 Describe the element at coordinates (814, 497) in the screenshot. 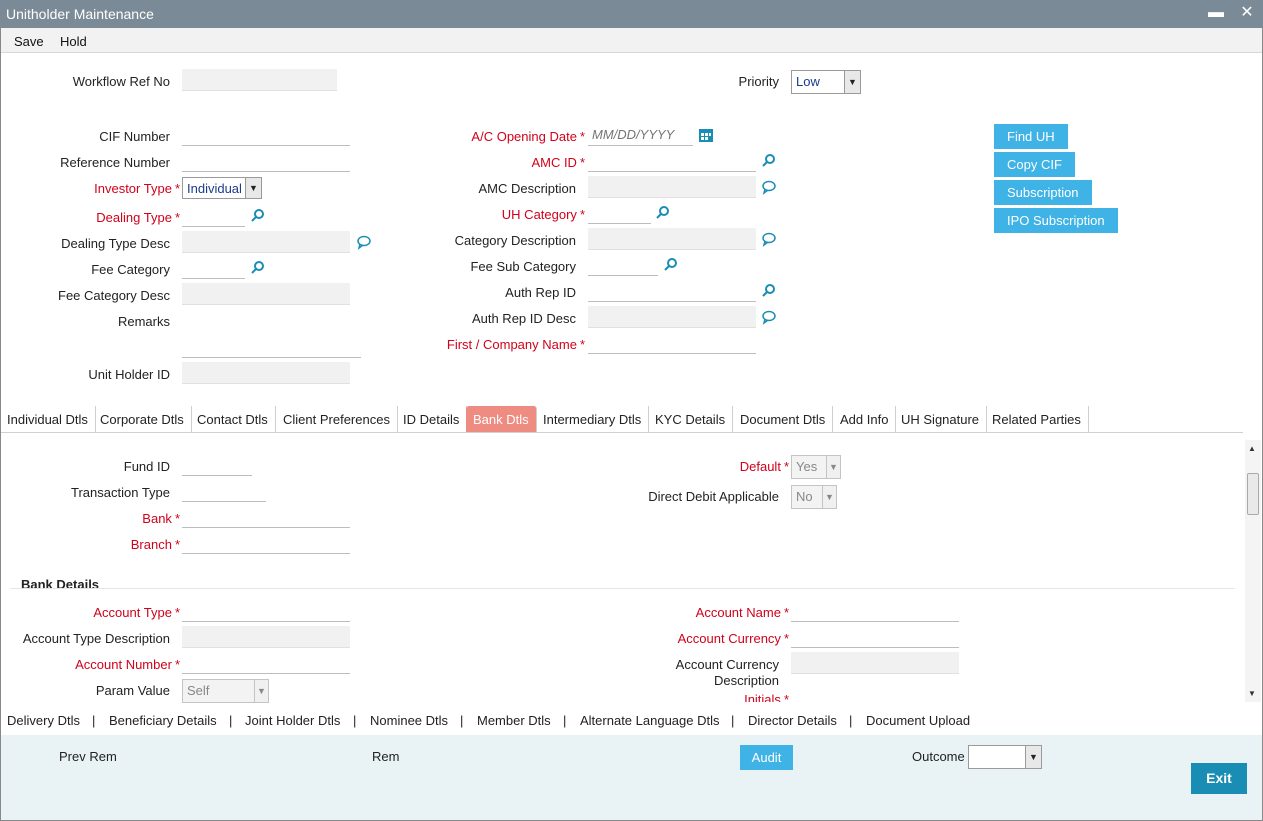

I see `direct-debit-select: No ▼` at that location.